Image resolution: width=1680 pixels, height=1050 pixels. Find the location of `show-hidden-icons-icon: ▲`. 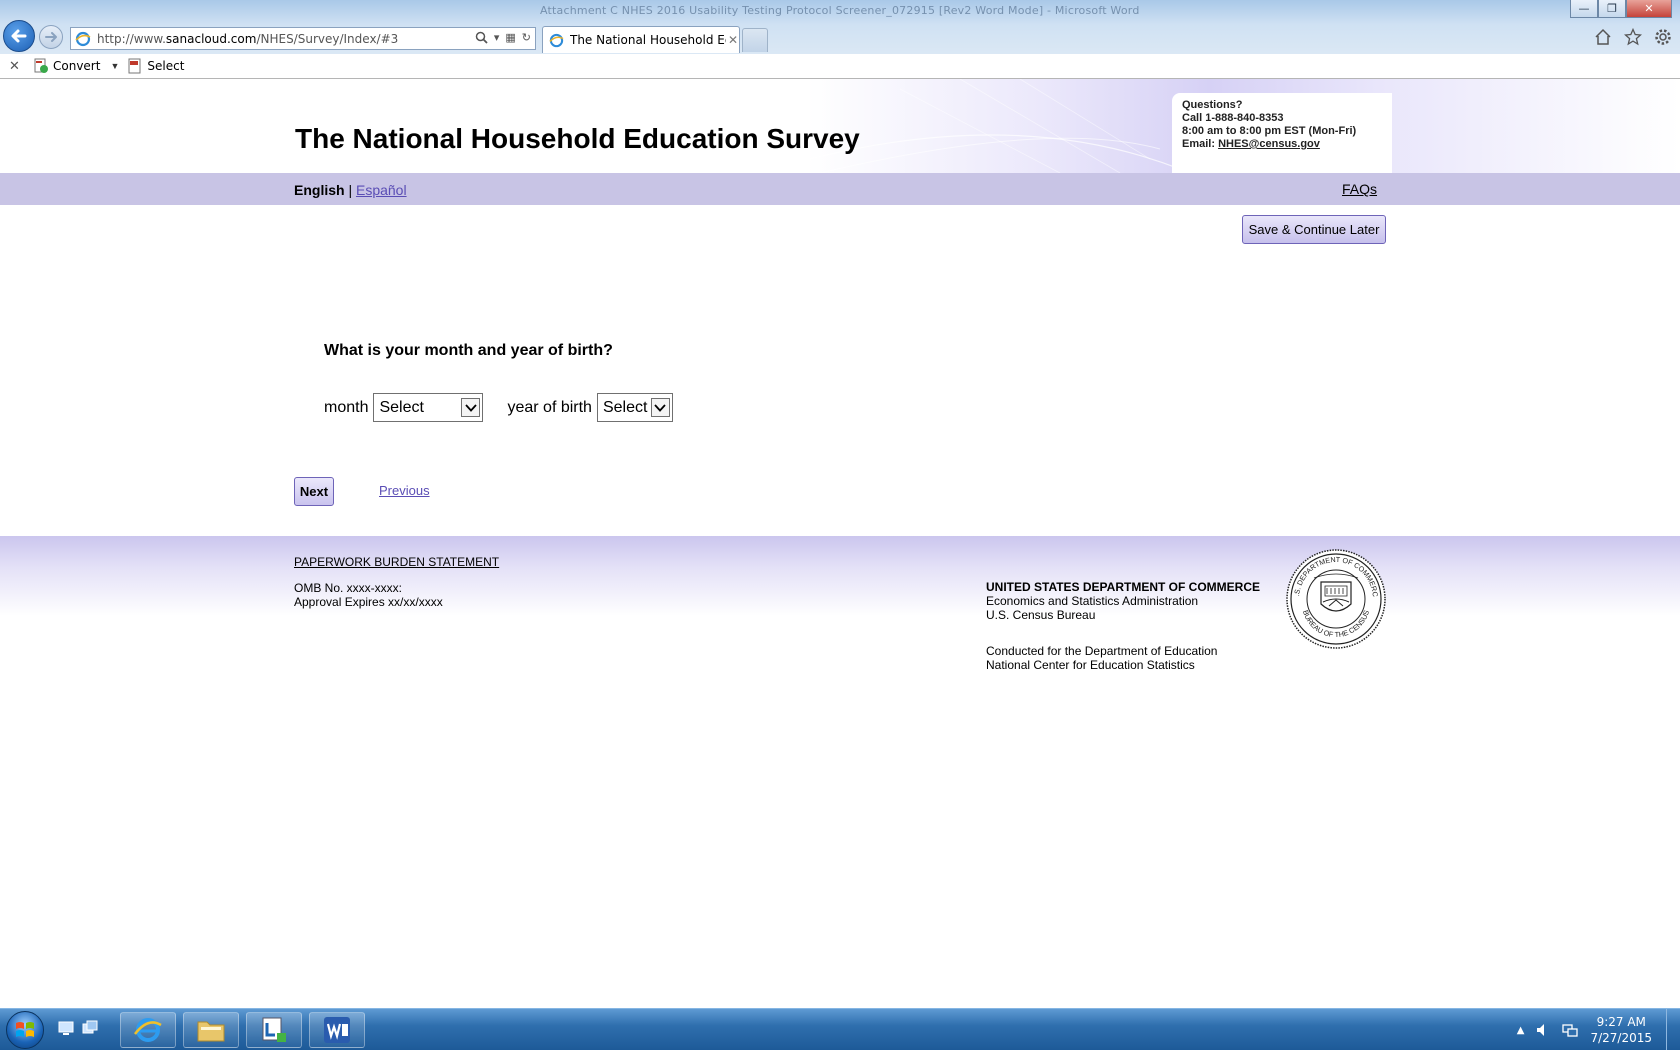

show-hidden-icons-icon: ▲ is located at coordinates (1521, 1030).